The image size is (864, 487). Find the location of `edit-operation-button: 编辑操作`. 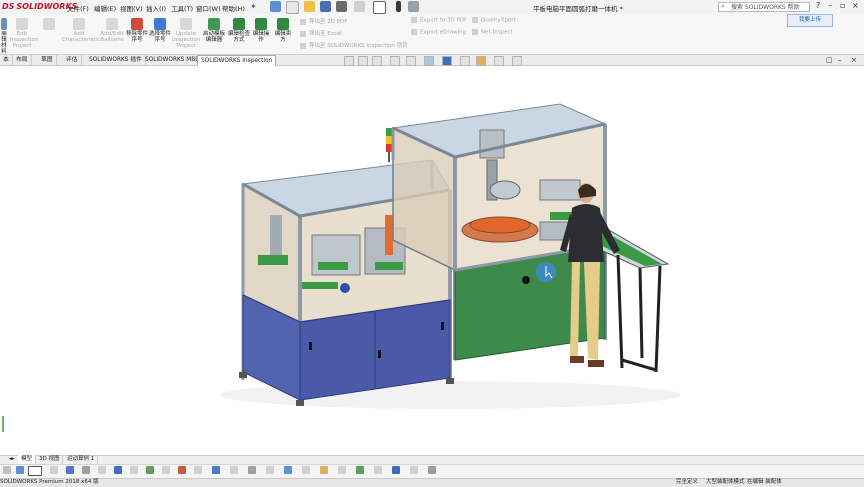

edit-operation-button: 编辑操作 is located at coordinates (261, 30).